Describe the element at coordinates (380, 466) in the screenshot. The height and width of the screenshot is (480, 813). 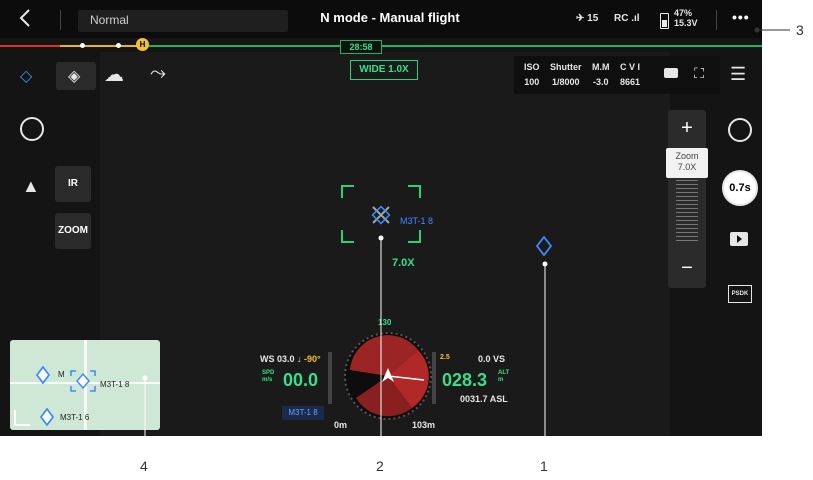
I see `callout-2: 2` at that location.